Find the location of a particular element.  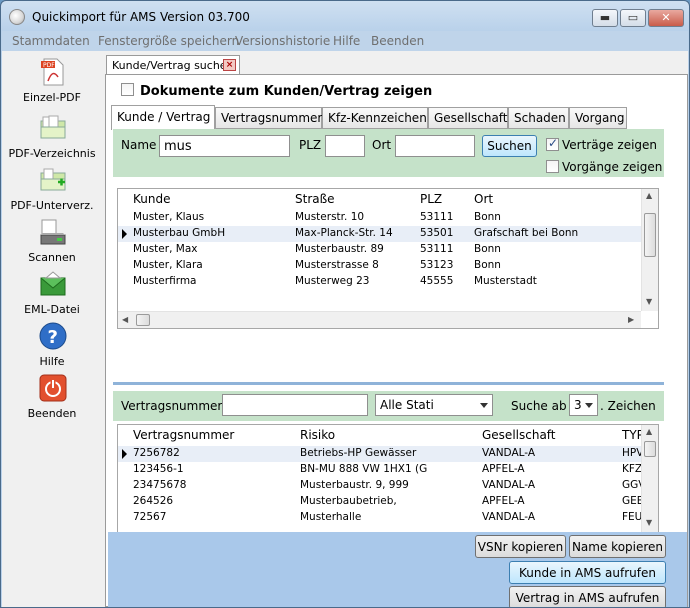

row-selector-icon is located at coordinates (124, 234).